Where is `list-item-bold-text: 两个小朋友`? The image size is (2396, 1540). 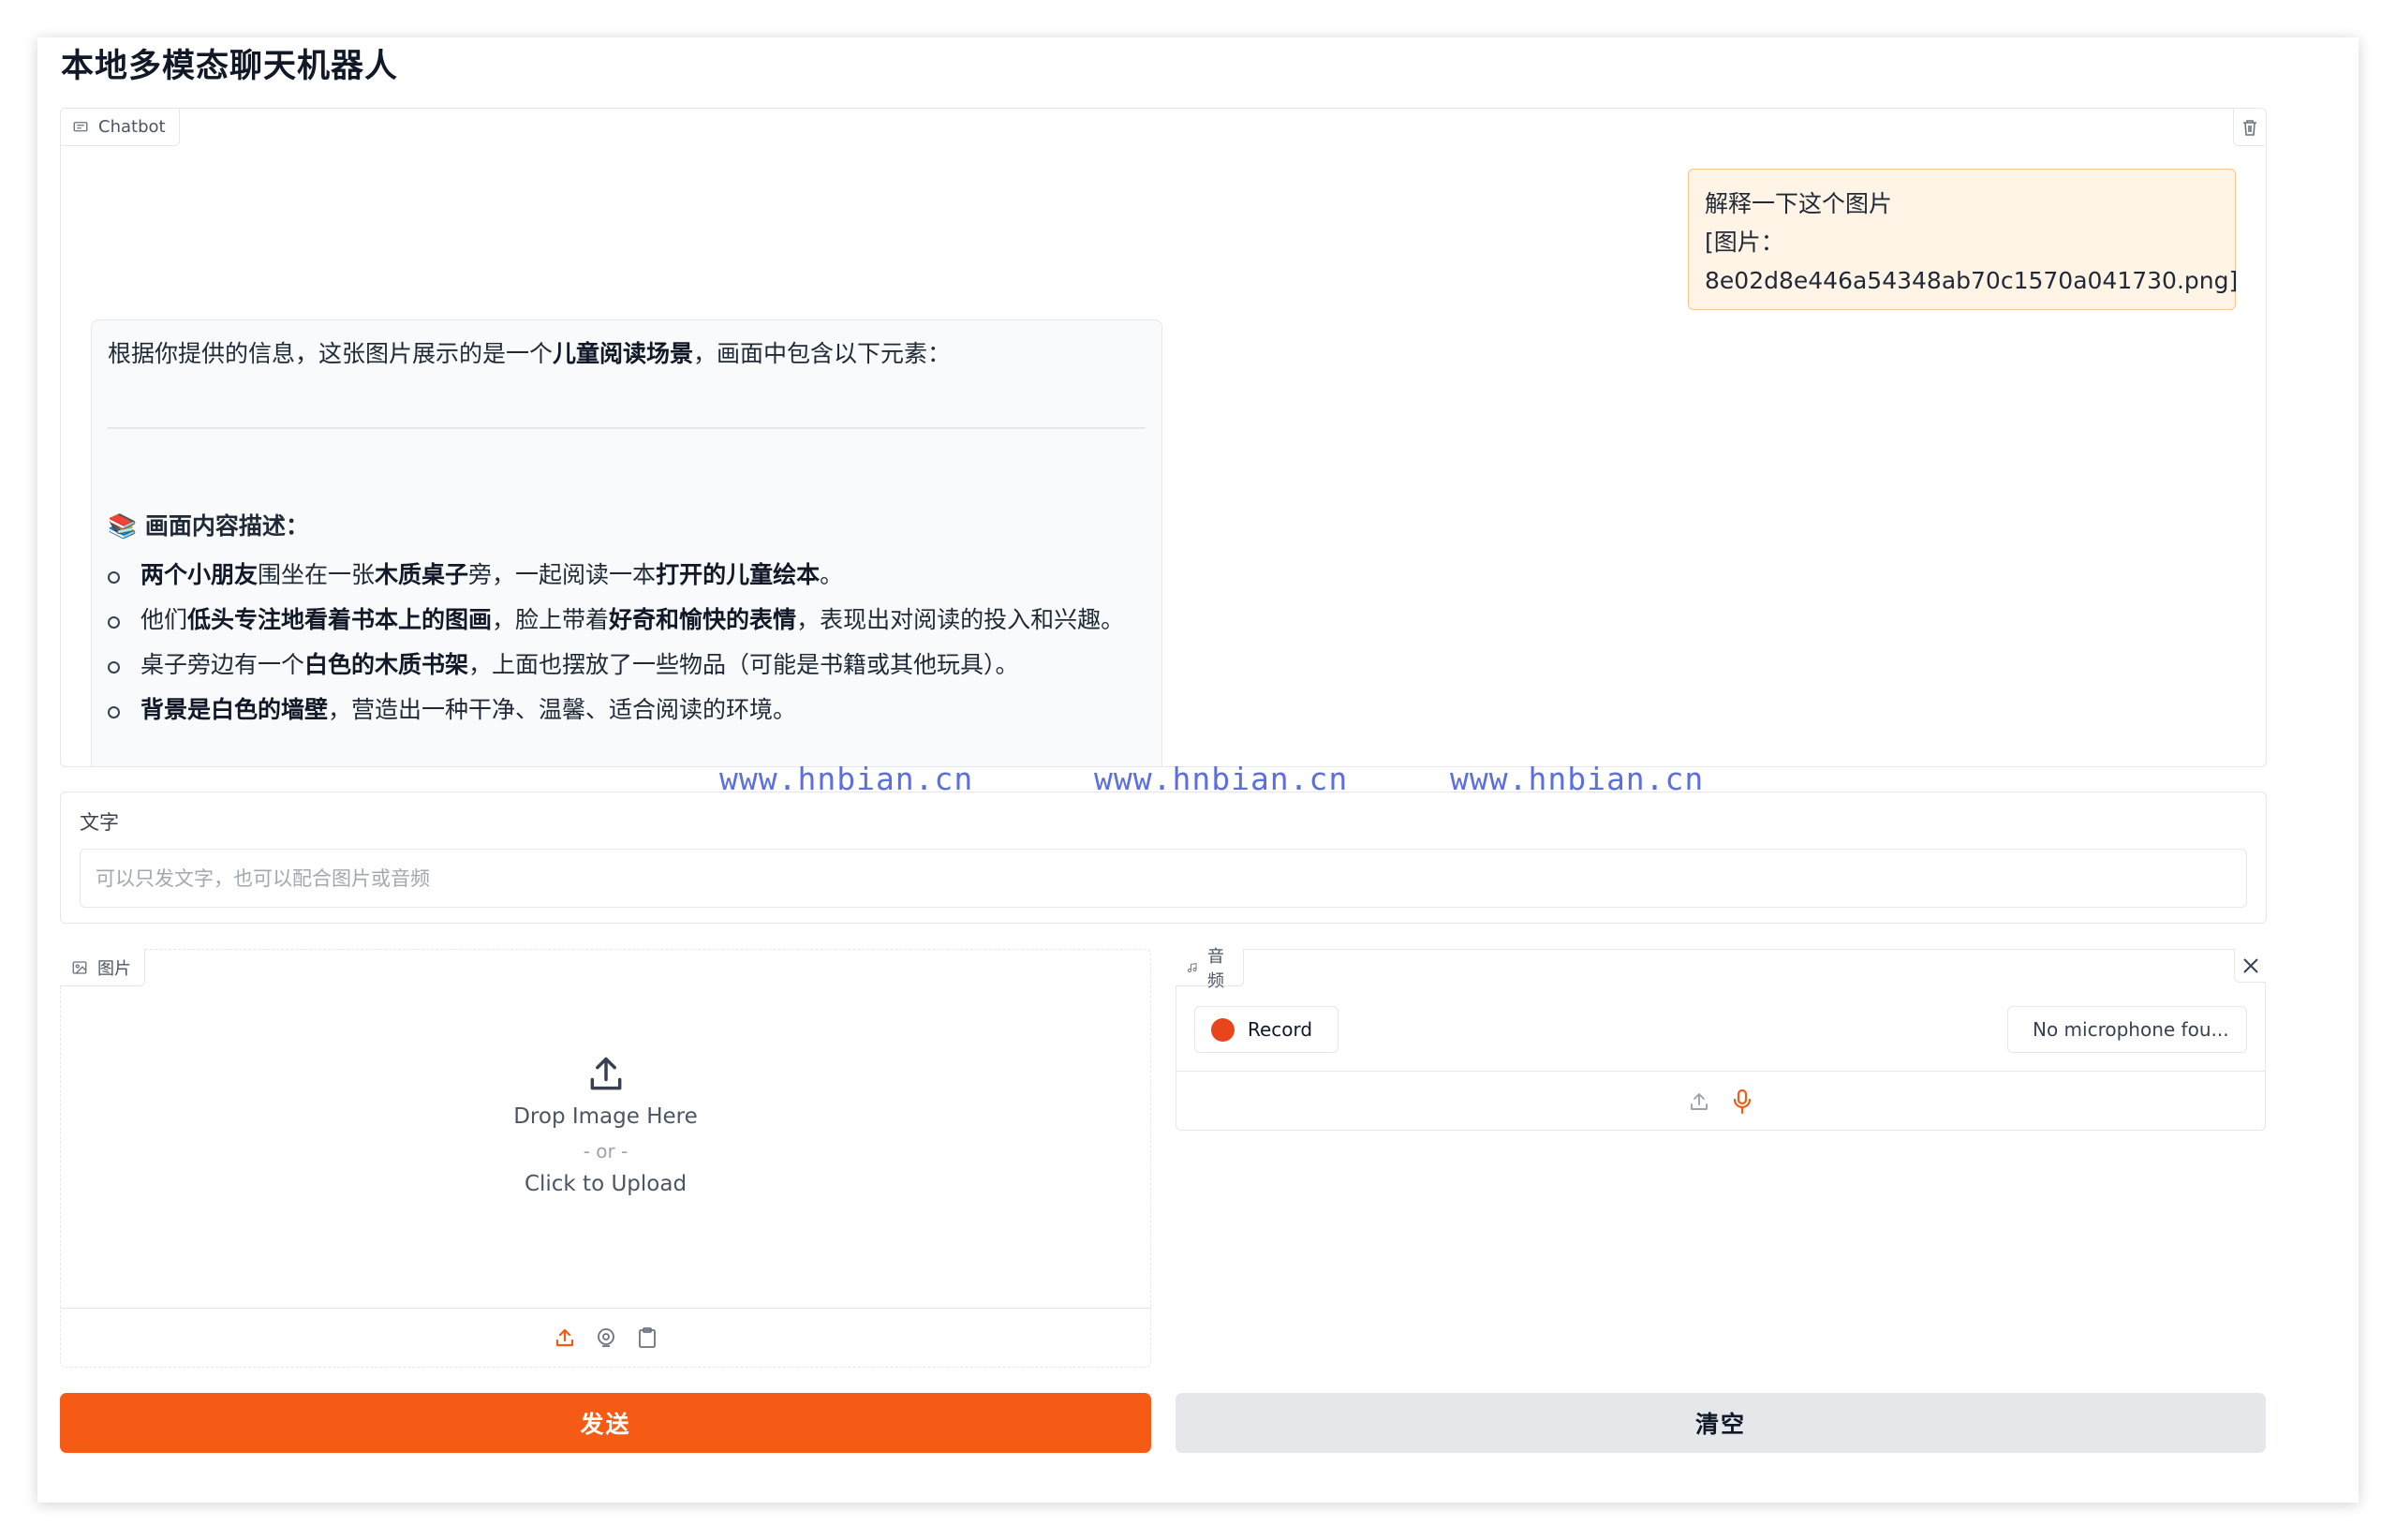
list-item-bold-text: 两个小朋友 is located at coordinates (200, 574).